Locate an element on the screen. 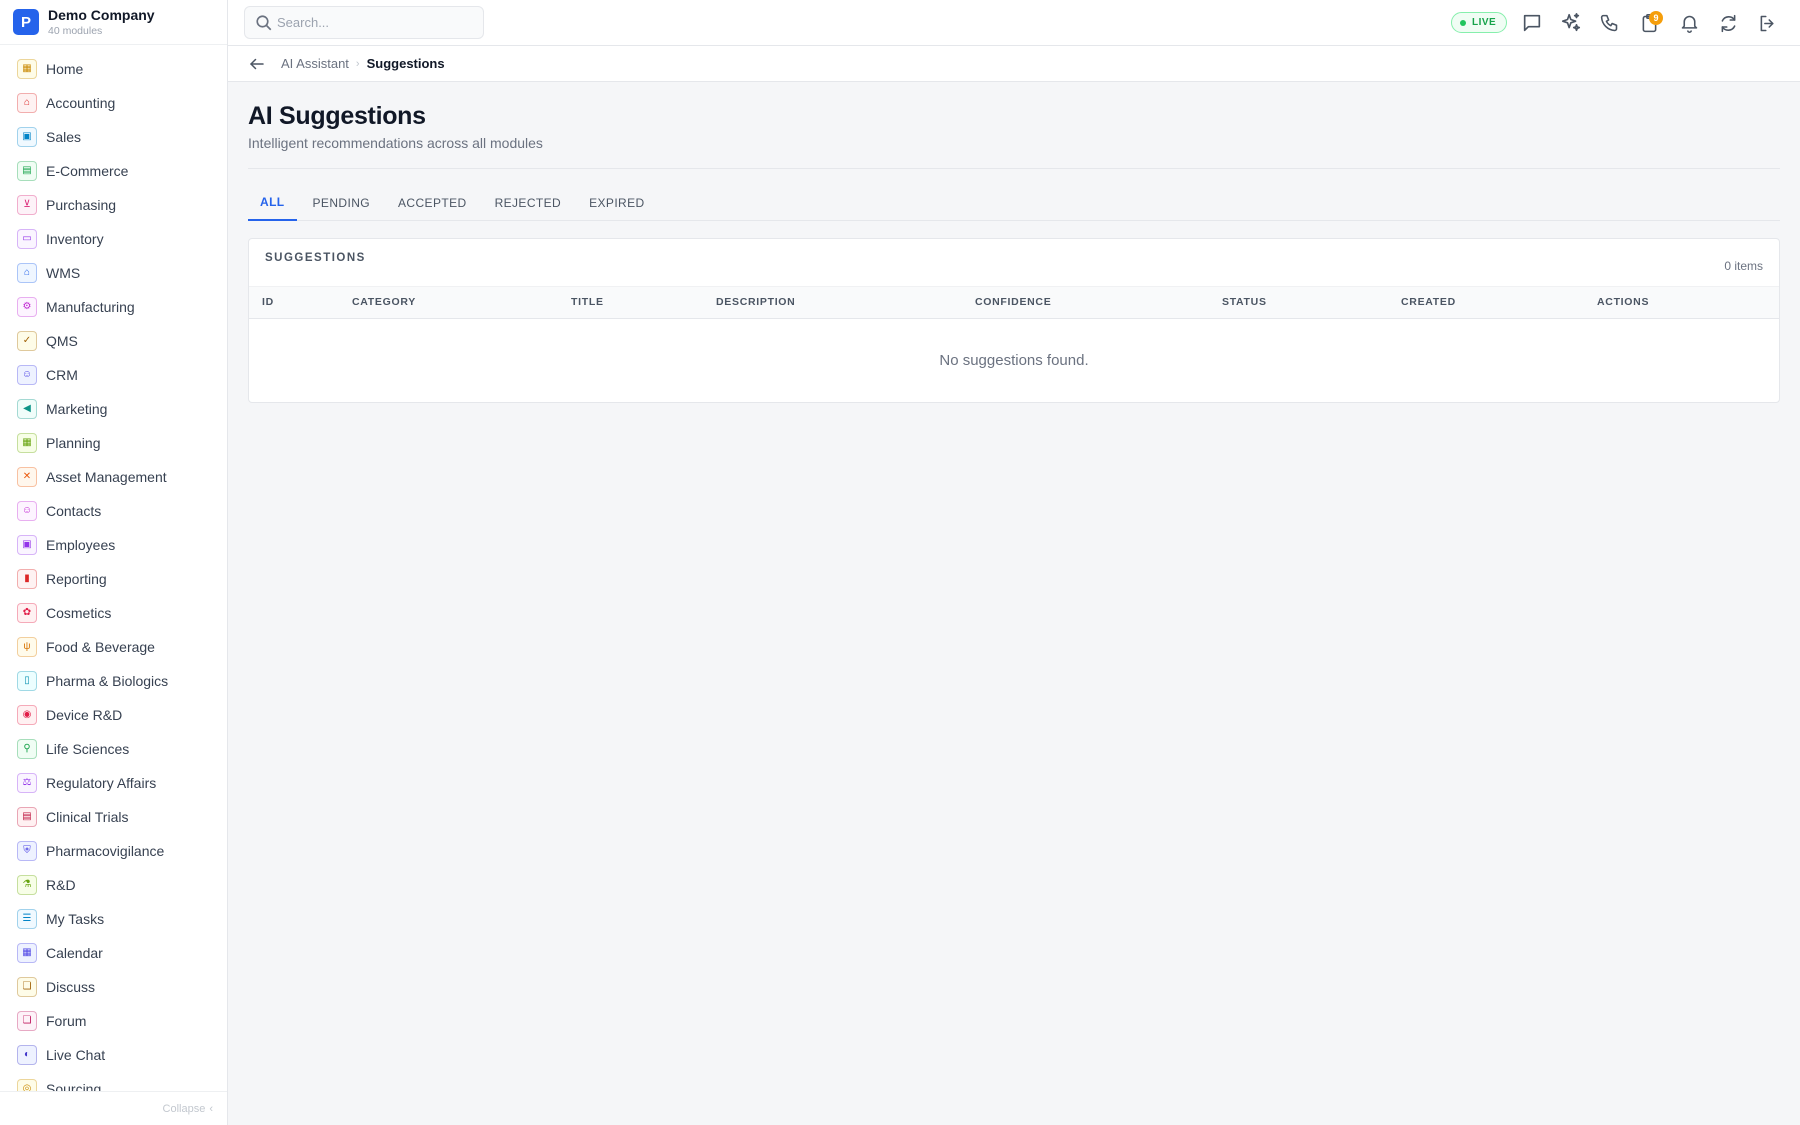 The image size is (1800, 1125). sidebar-item-calendar: ▦ Calendar is located at coordinates (113, 953).